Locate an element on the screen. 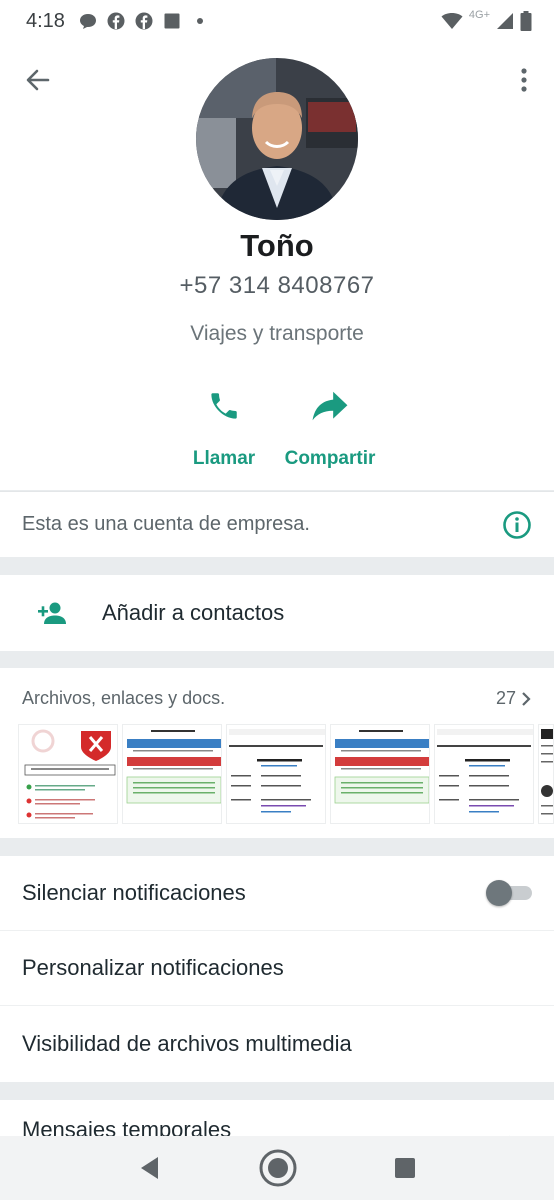 Image resolution: width=554 pixels, height=1200 pixels. business-account-row: Esta es una cuenta de empresa. is located at coordinates (277, 524).